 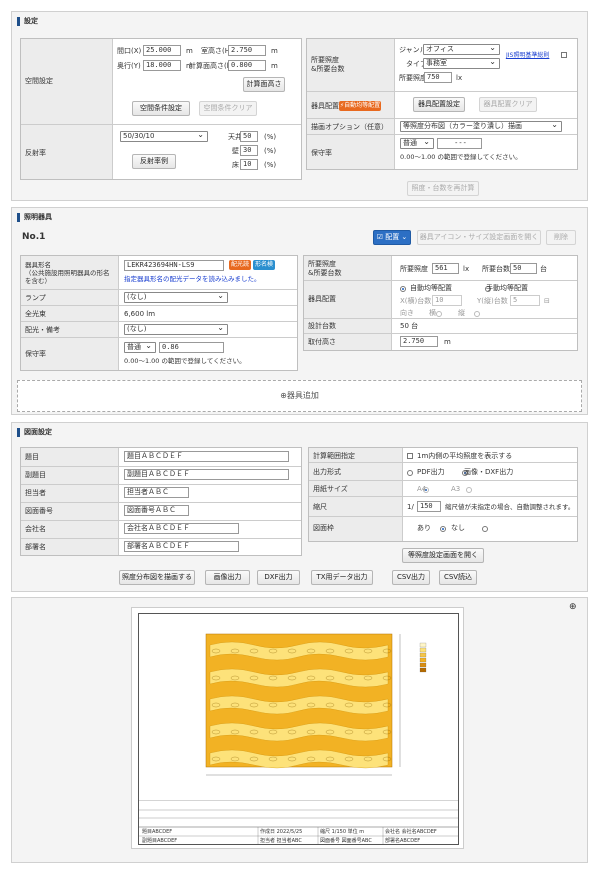 I want to click on maint-label: 保守率, so click(x=321, y=153).